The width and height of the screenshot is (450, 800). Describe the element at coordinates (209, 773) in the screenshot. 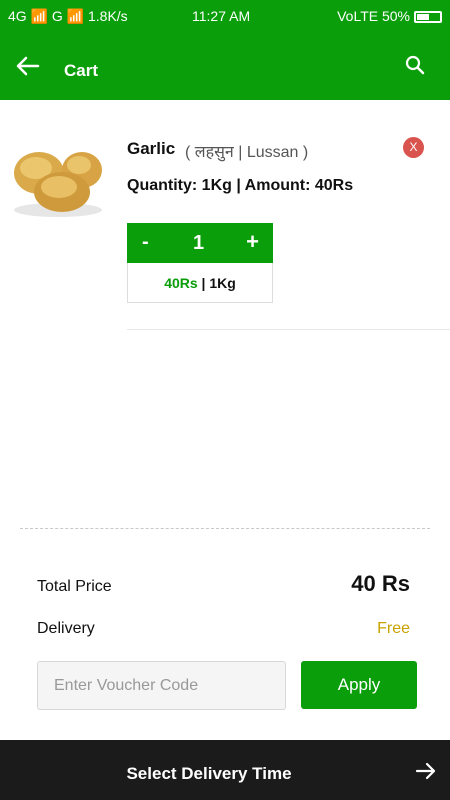

I see `select-delivery-time-label: Select Delivery Time` at that location.